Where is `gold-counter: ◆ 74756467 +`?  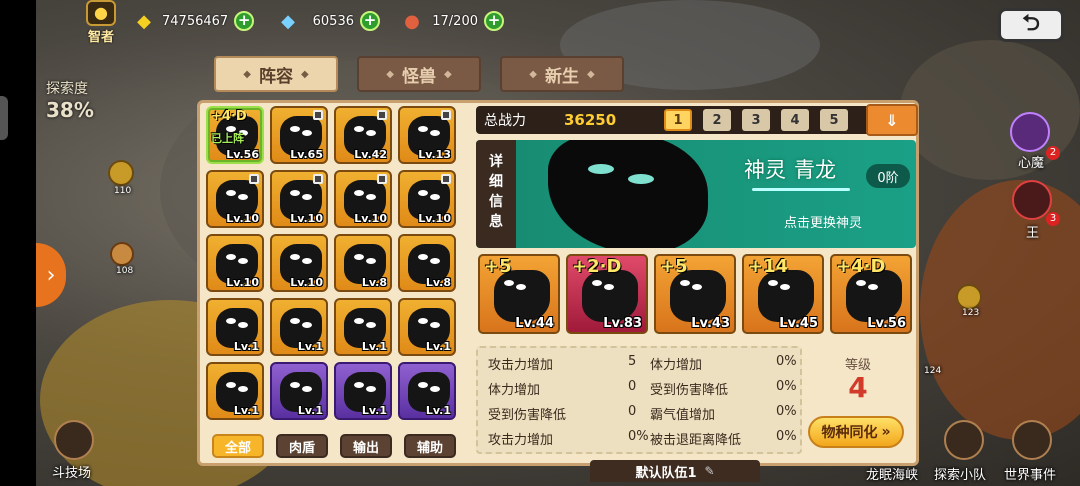 gold-counter: ◆ 74756467 + is located at coordinates (193, 21).